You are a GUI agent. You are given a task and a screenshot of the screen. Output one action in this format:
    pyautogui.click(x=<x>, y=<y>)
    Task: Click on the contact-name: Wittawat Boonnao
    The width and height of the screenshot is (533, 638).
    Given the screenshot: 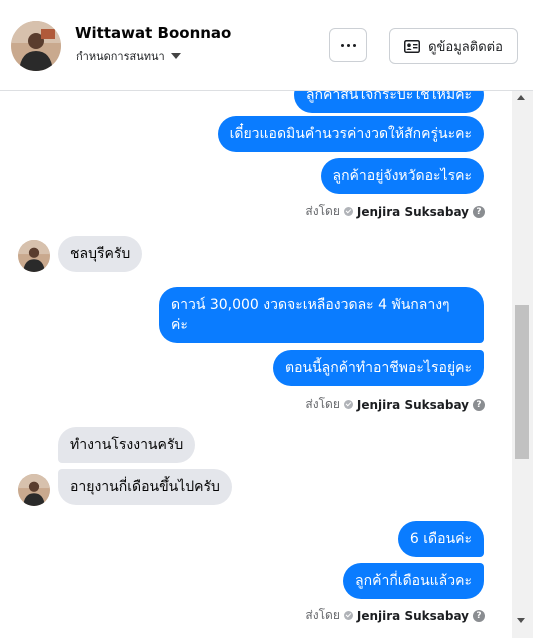 What is the action you would take?
    pyautogui.click(x=153, y=33)
    